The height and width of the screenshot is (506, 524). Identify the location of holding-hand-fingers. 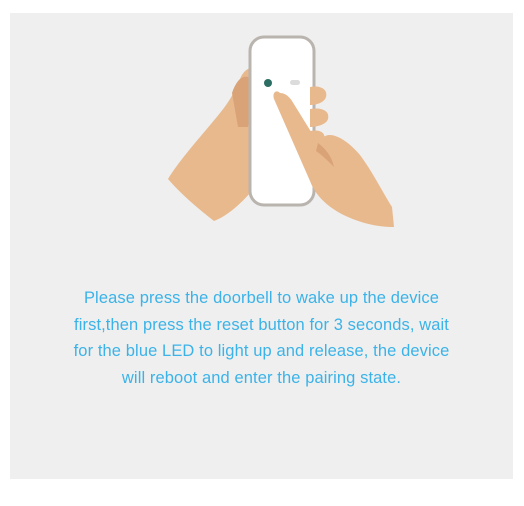
(318, 95).